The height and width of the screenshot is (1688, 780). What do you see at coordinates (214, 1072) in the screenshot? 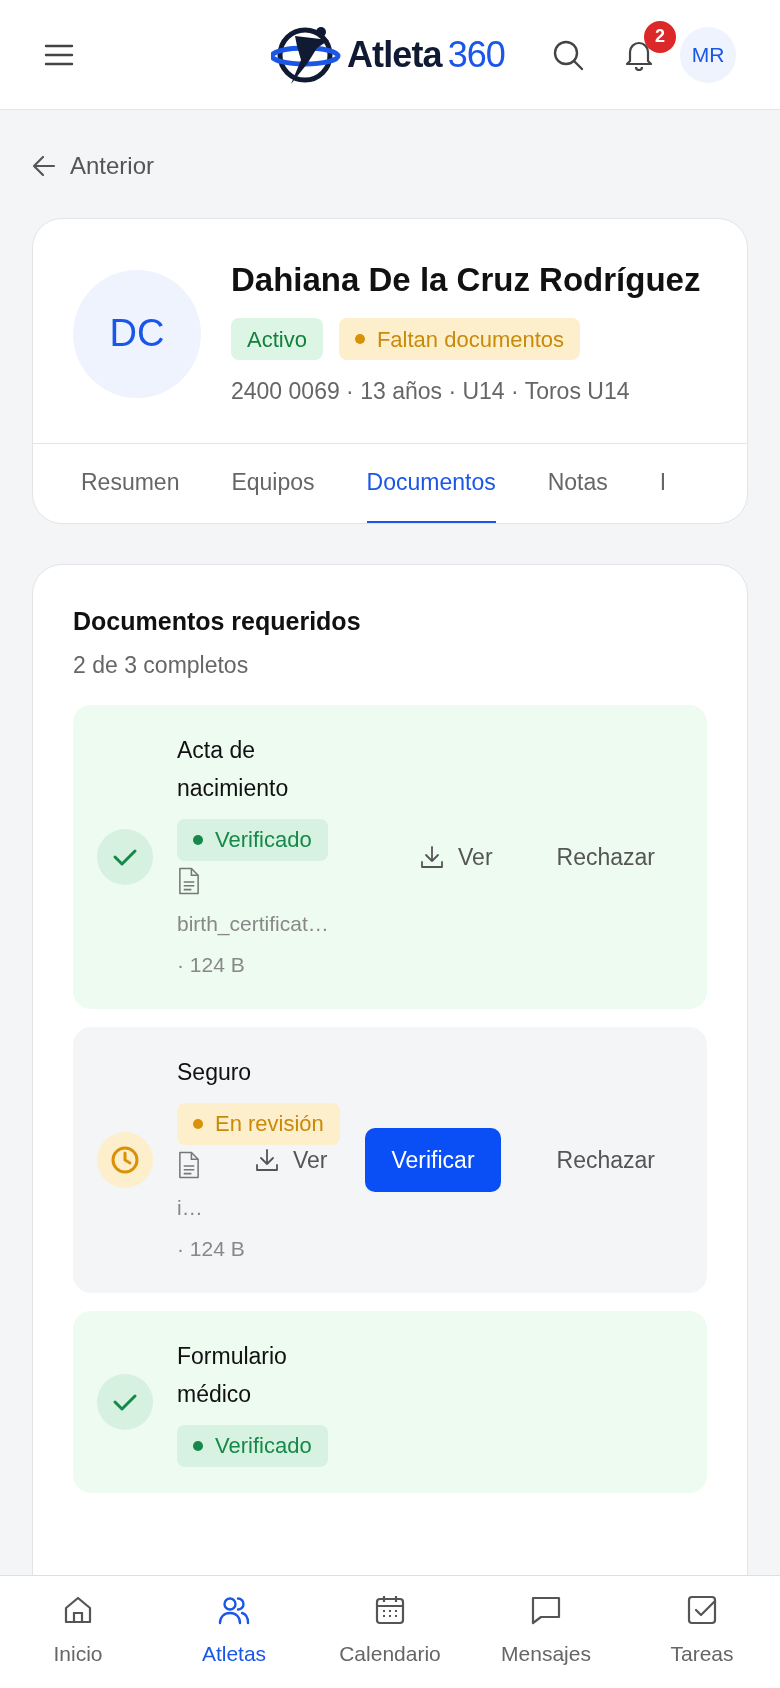
I see `document-title: Seguro` at bounding box center [214, 1072].